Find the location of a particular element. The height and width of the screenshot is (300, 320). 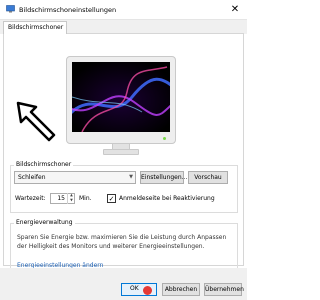

energy-group-label: Energieverwaltung is located at coordinates (44, 222).